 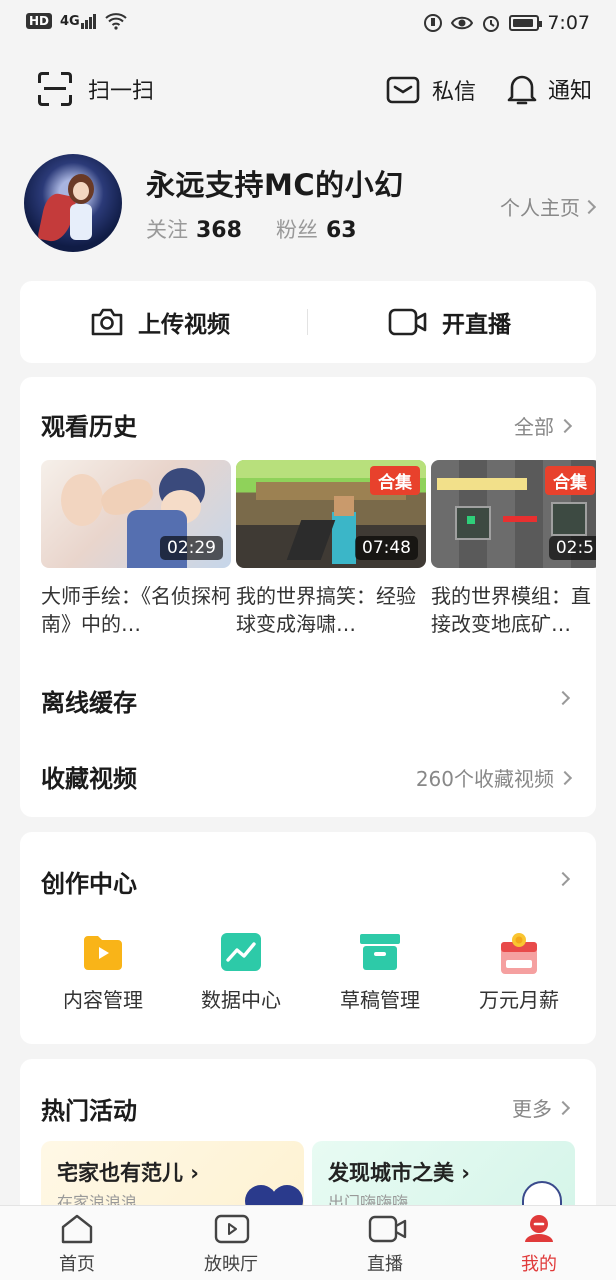 I want to click on upload-video-button: 上传视频, so click(x=160, y=322).